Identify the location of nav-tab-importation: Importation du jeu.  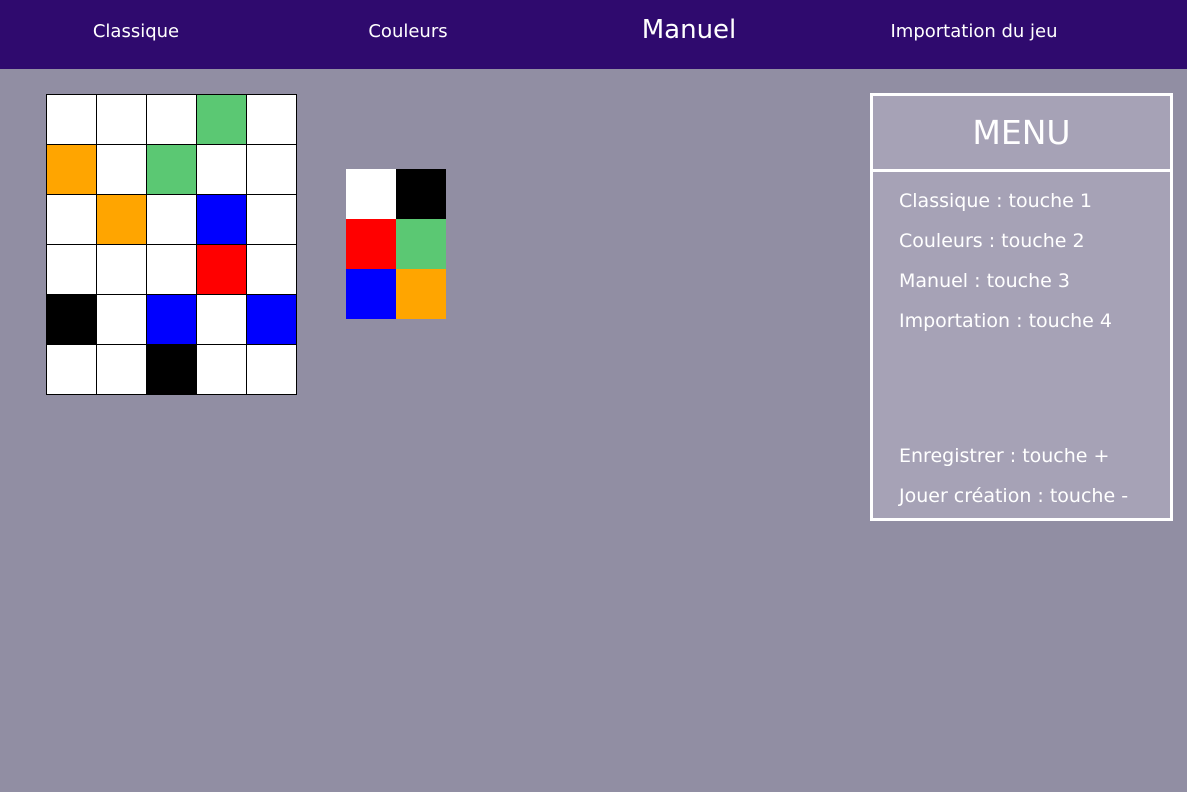
(973, 32).